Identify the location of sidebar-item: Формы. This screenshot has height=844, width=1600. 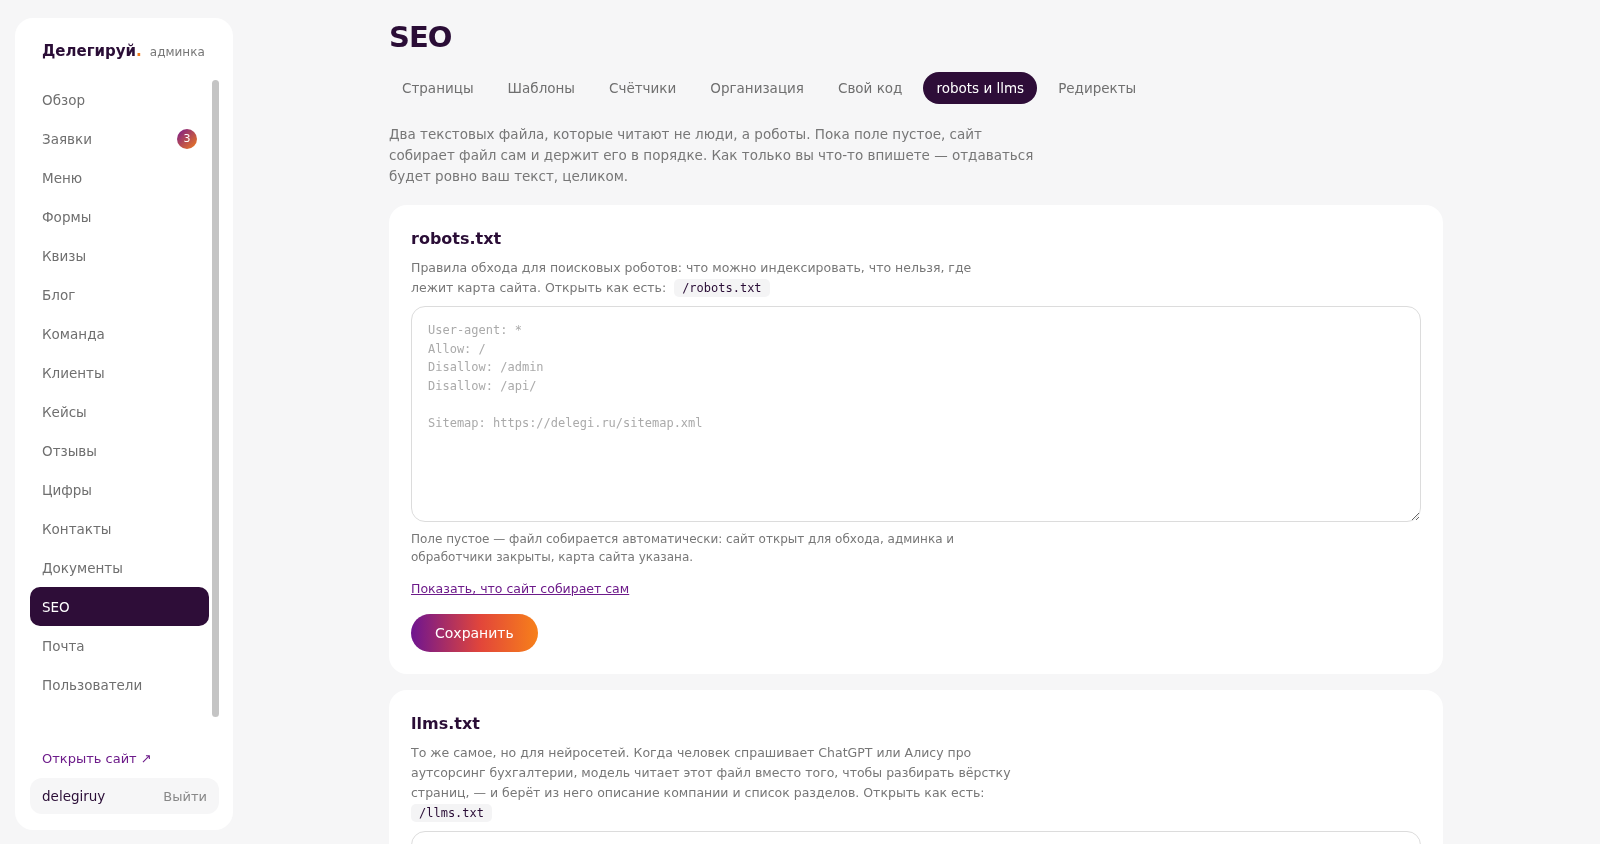
(119, 216).